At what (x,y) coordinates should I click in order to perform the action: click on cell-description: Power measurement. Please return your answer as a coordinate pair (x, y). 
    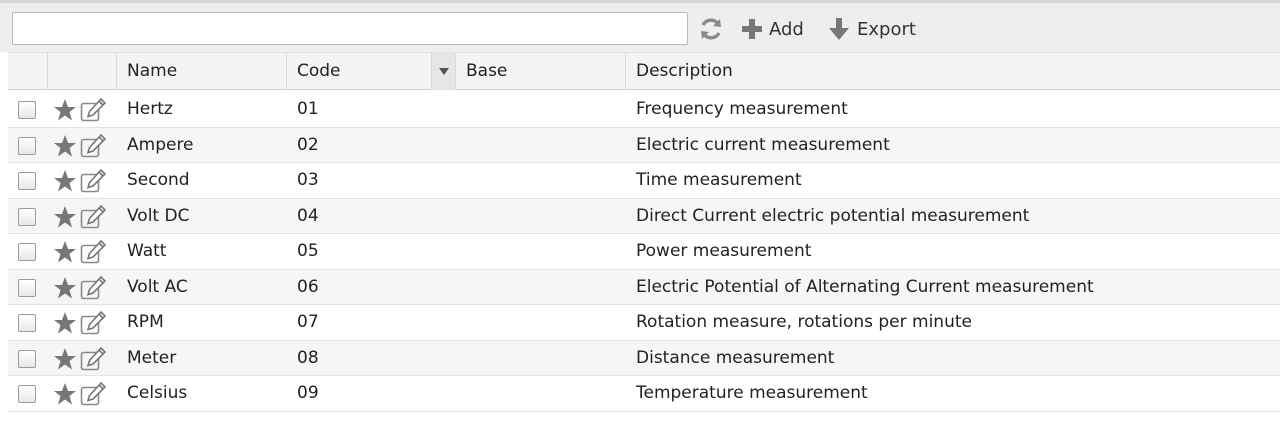
    Looking at the image, I should click on (724, 251).